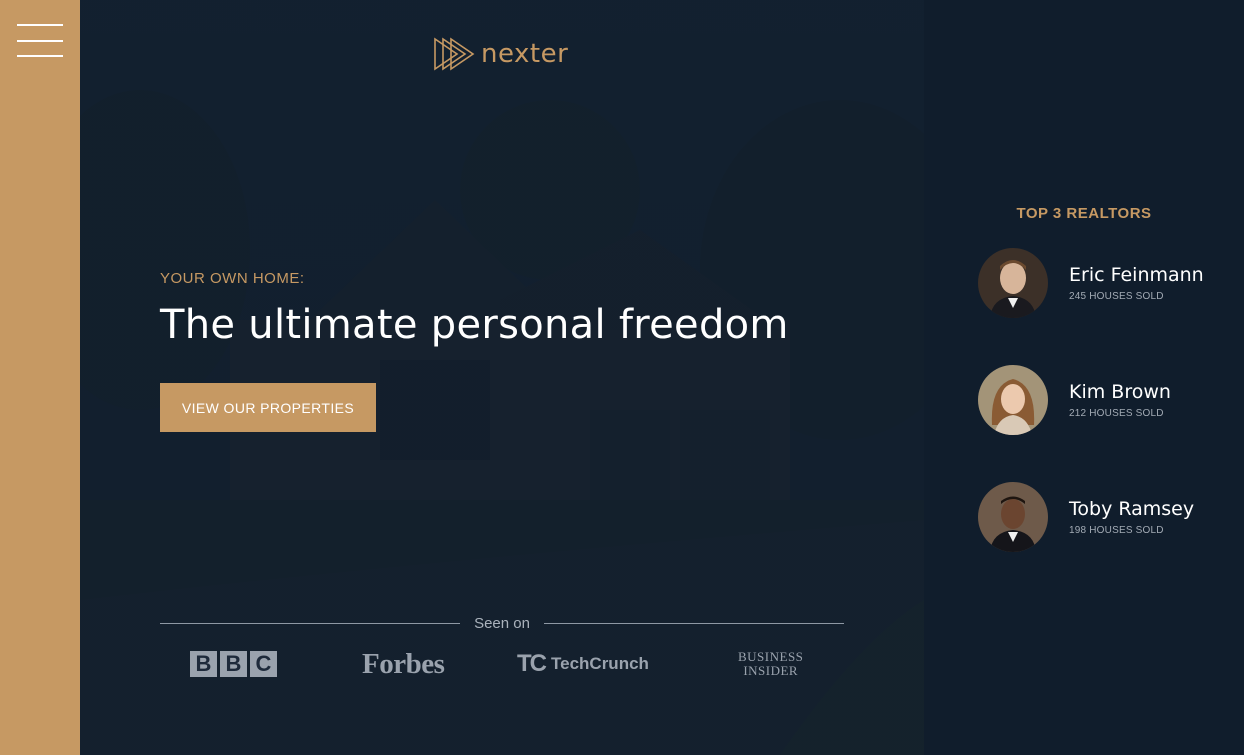 This screenshot has width=1244, height=755. I want to click on nexter-triangles-logo-icon, so click(454, 54).